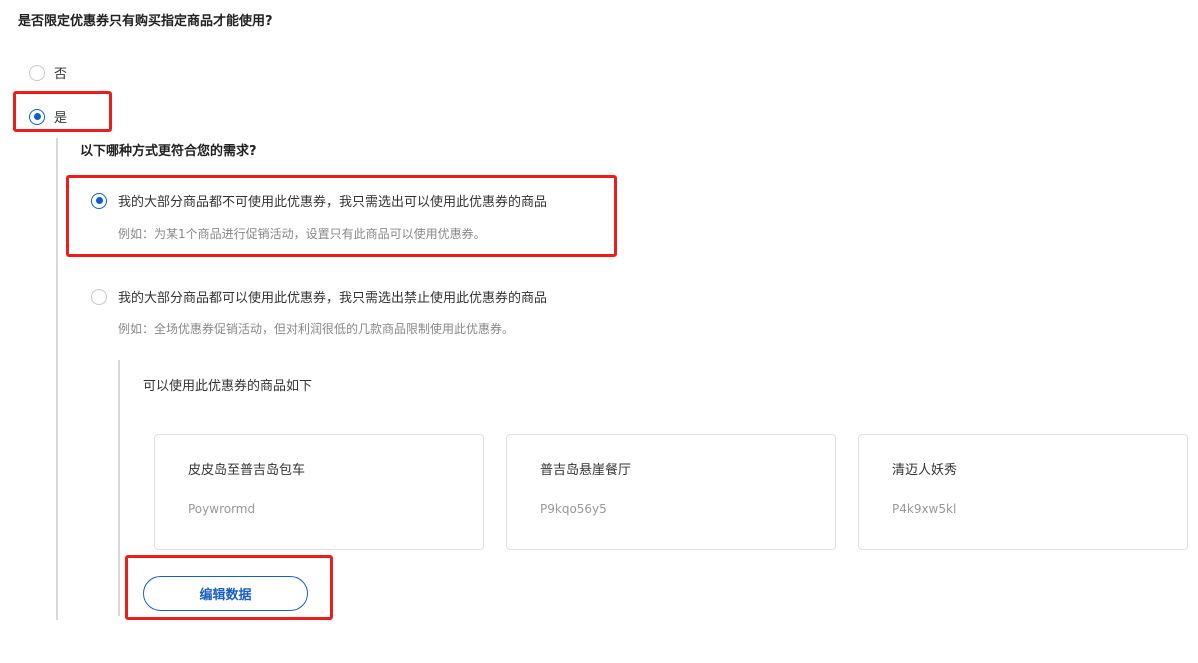  I want to click on radio-option-include: 我的大部分商品都不可使用此优惠券，我只需选出可以使用此优惠券的商品, so click(319, 200).